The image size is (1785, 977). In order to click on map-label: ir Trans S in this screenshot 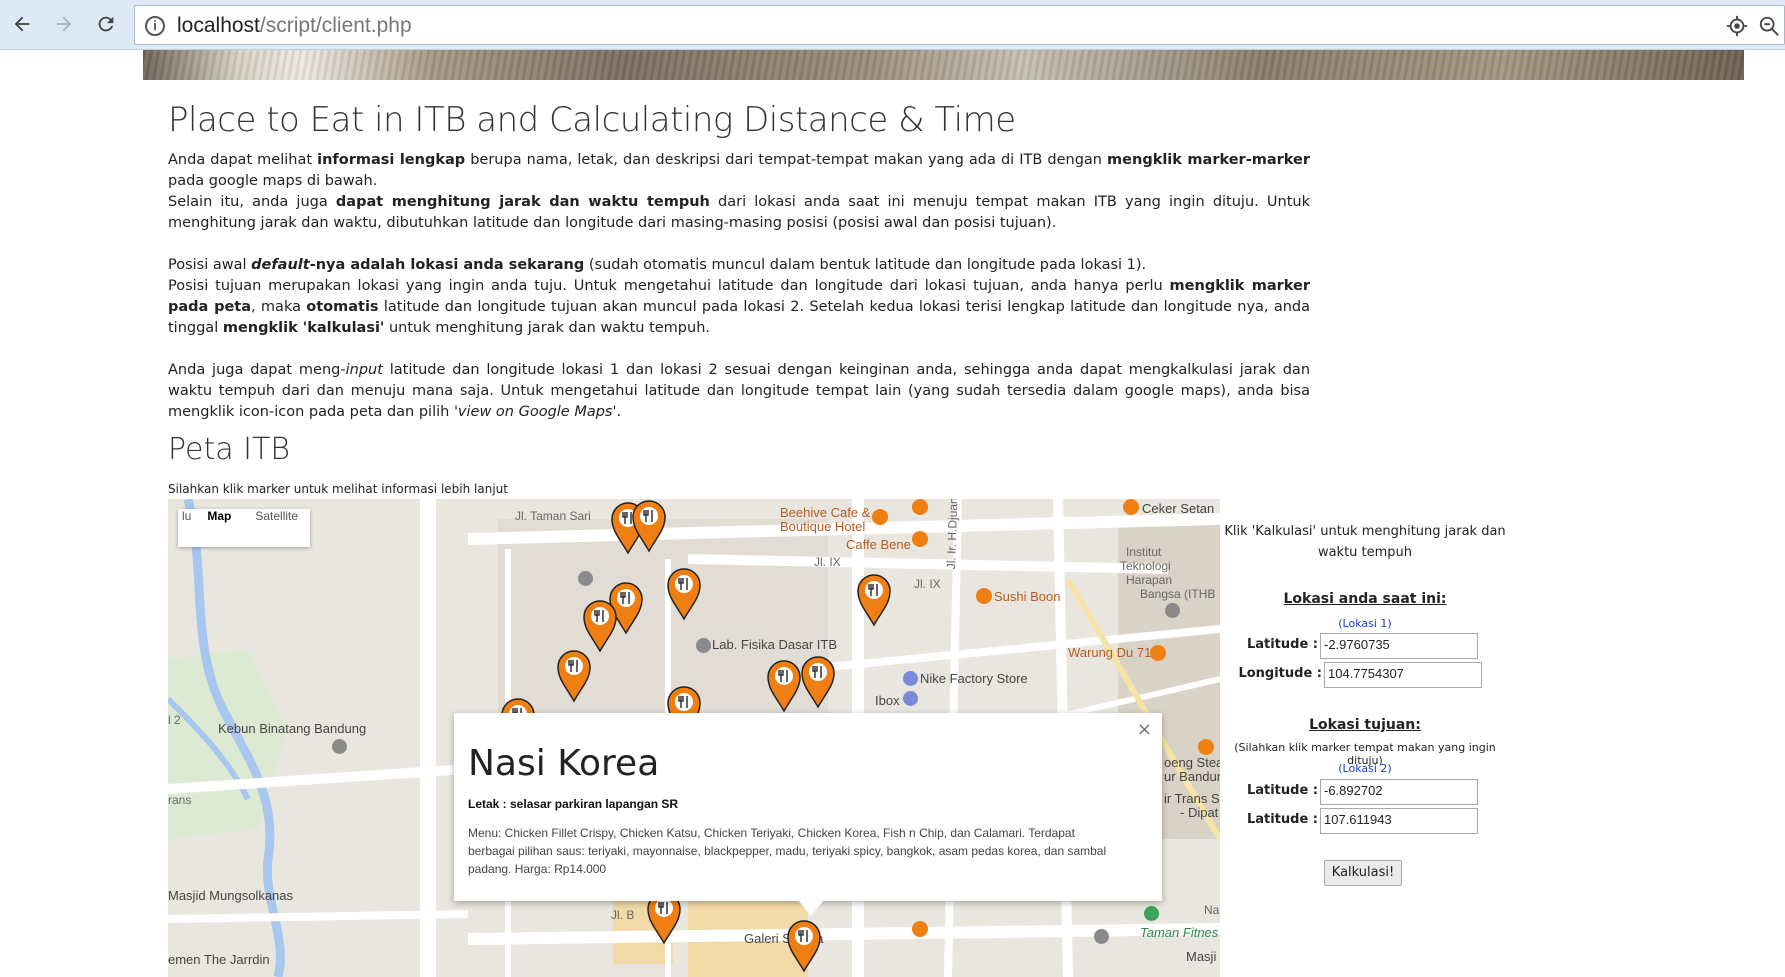, I will do `click(1192, 798)`.